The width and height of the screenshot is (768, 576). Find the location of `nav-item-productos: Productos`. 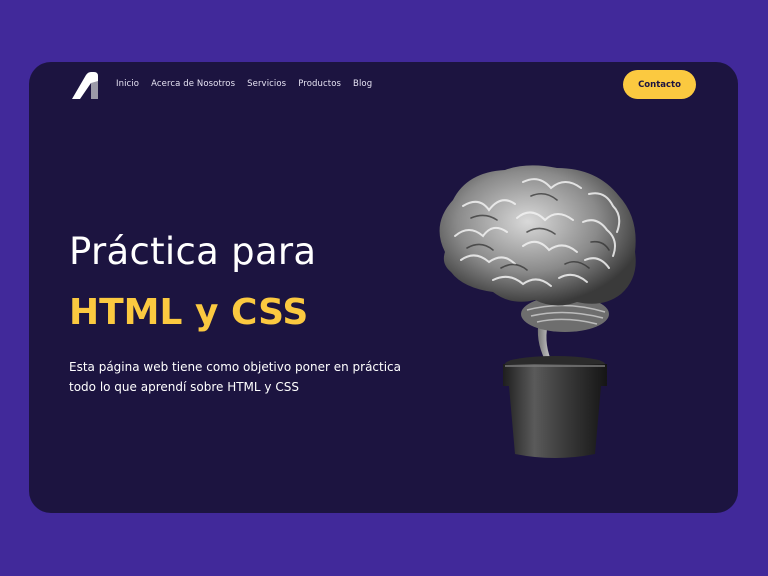

nav-item-productos: Productos is located at coordinates (319, 84).